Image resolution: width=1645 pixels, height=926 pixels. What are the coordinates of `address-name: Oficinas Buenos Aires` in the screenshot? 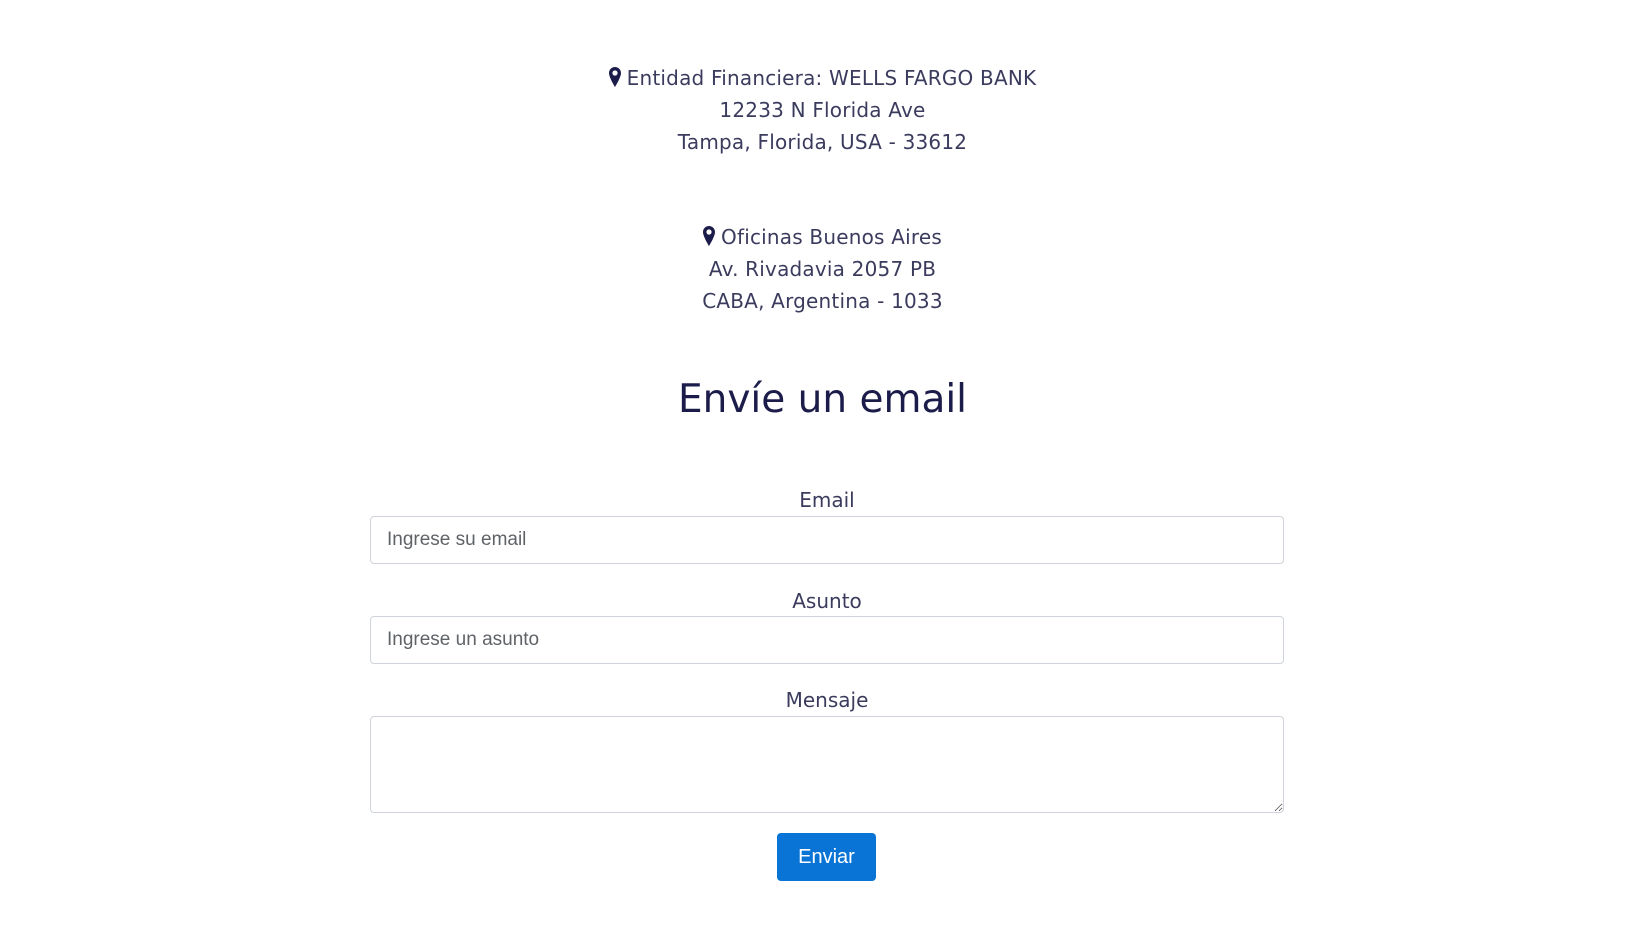 It's located at (831, 237).